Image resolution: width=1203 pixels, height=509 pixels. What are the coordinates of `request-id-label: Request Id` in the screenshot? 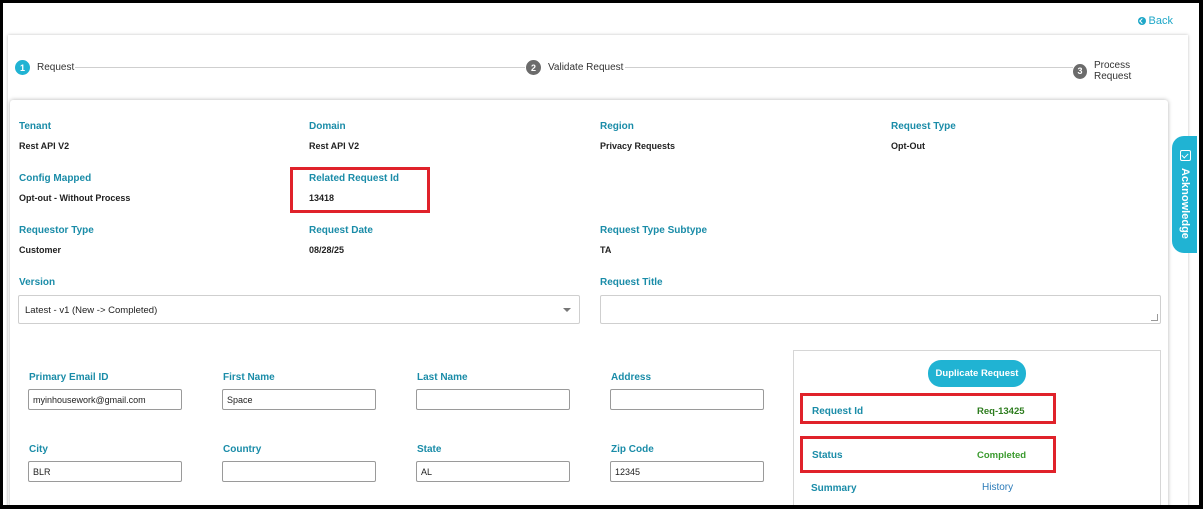 It's located at (838, 411).